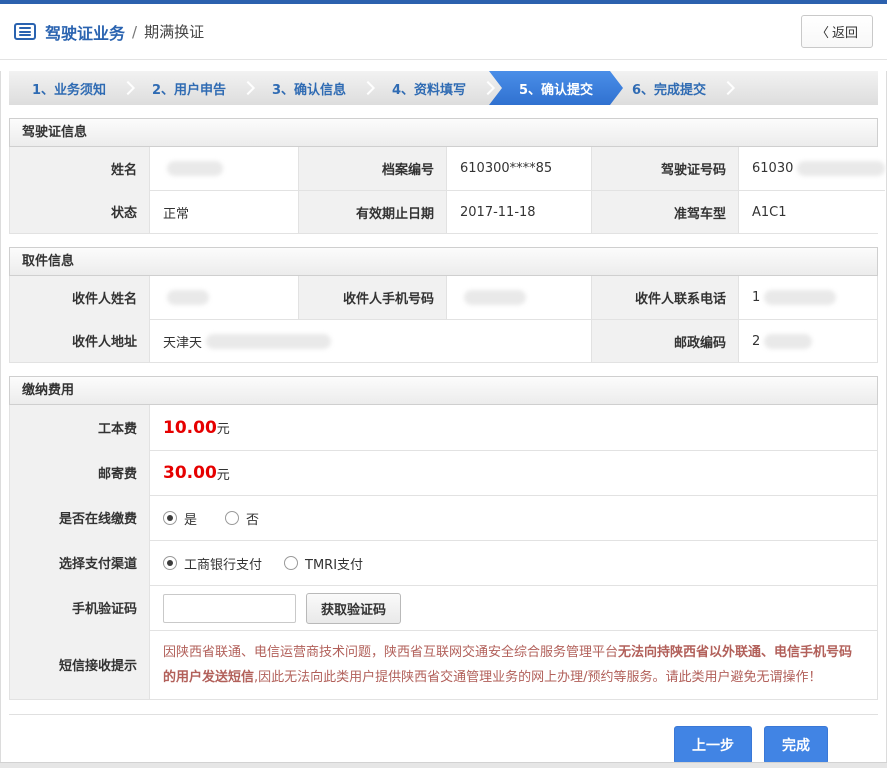 This screenshot has width=887, height=768. I want to click on recipient-phone-value: 1, so click(808, 297).